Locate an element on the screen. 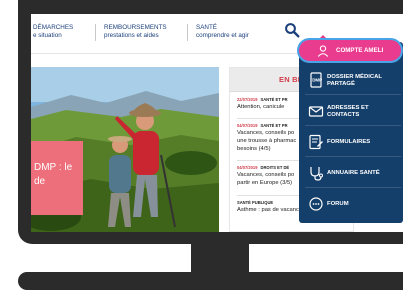 The height and width of the screenshot is (291, 403). menu-item-label: FORUM is located at coordinates (338, 204).